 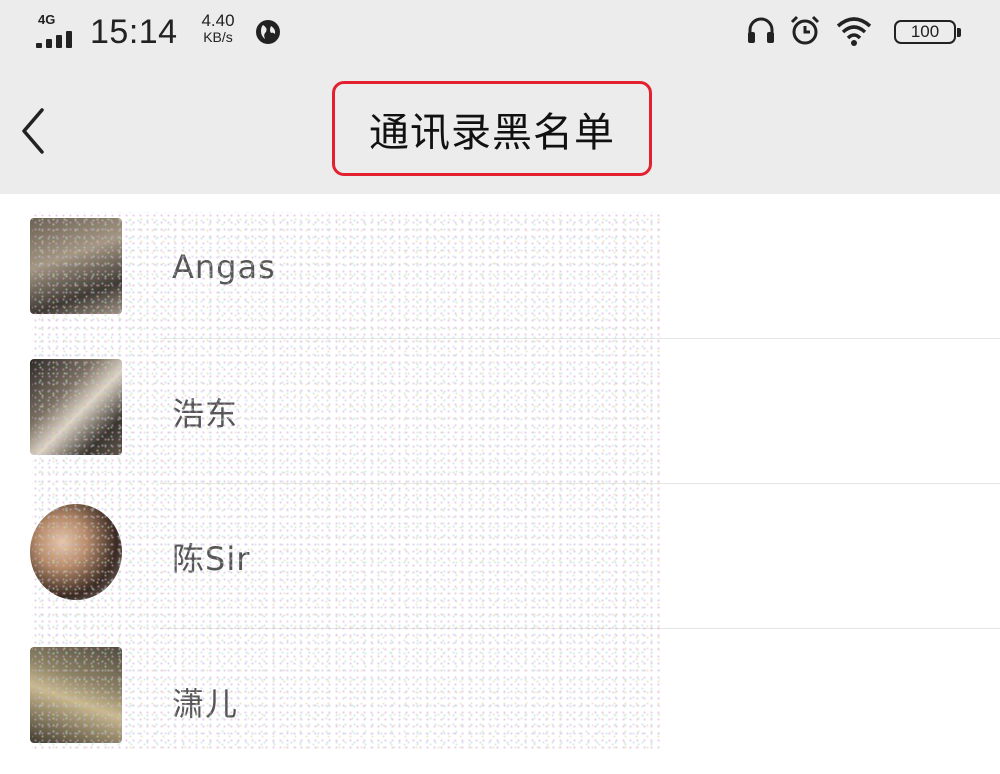 I want to click on battery-icon: 100, so click(x=927, y=32).